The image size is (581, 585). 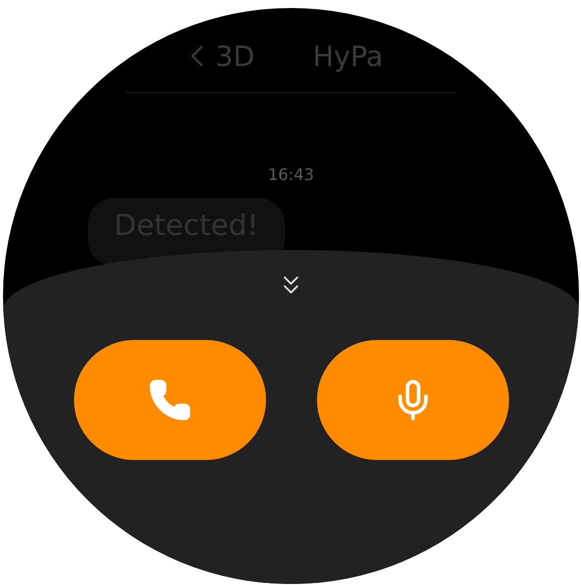 What do you see at coordinates (348, 56) in the screenshot?
I see `chat-title: HyPa` at bounding box center [348, 56].